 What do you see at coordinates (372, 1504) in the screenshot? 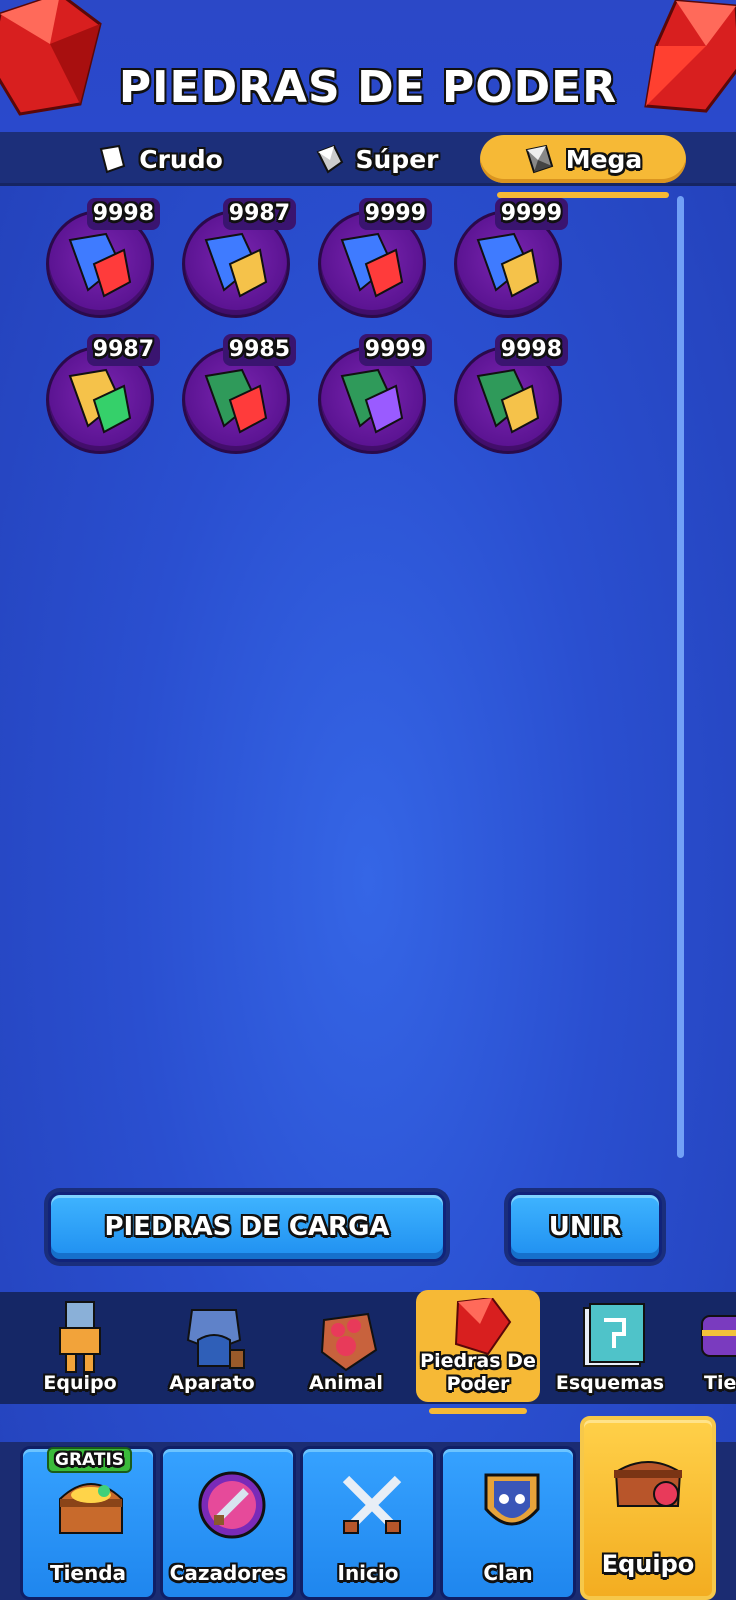
I see `crossed-swords-icon` at bounding box center [372, 1504].